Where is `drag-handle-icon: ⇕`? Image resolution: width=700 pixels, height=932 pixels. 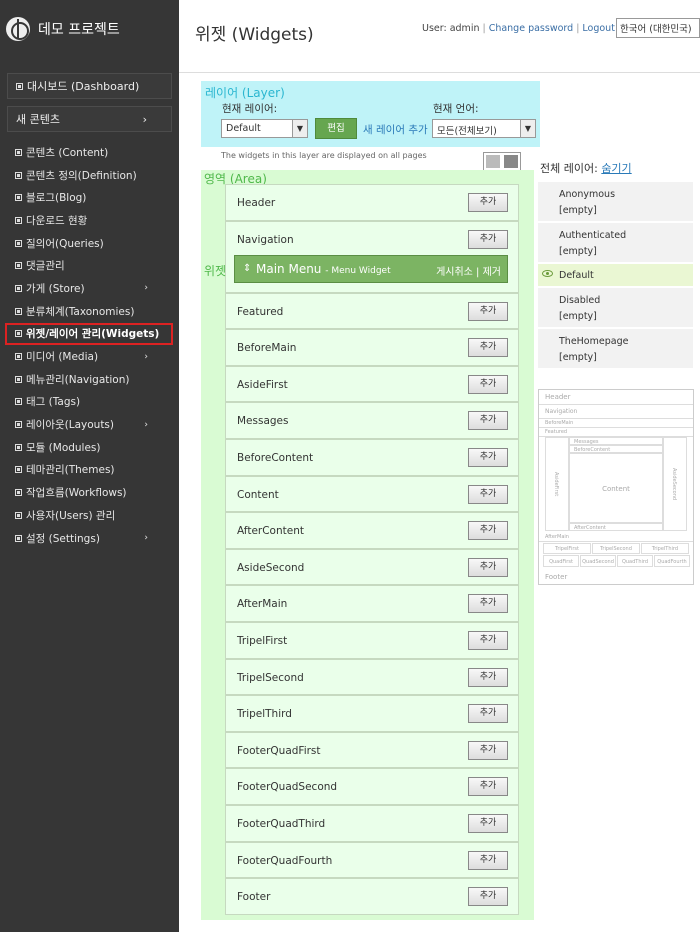 drag-handle-icon: ⇕ is located at coordinates (247, 268).